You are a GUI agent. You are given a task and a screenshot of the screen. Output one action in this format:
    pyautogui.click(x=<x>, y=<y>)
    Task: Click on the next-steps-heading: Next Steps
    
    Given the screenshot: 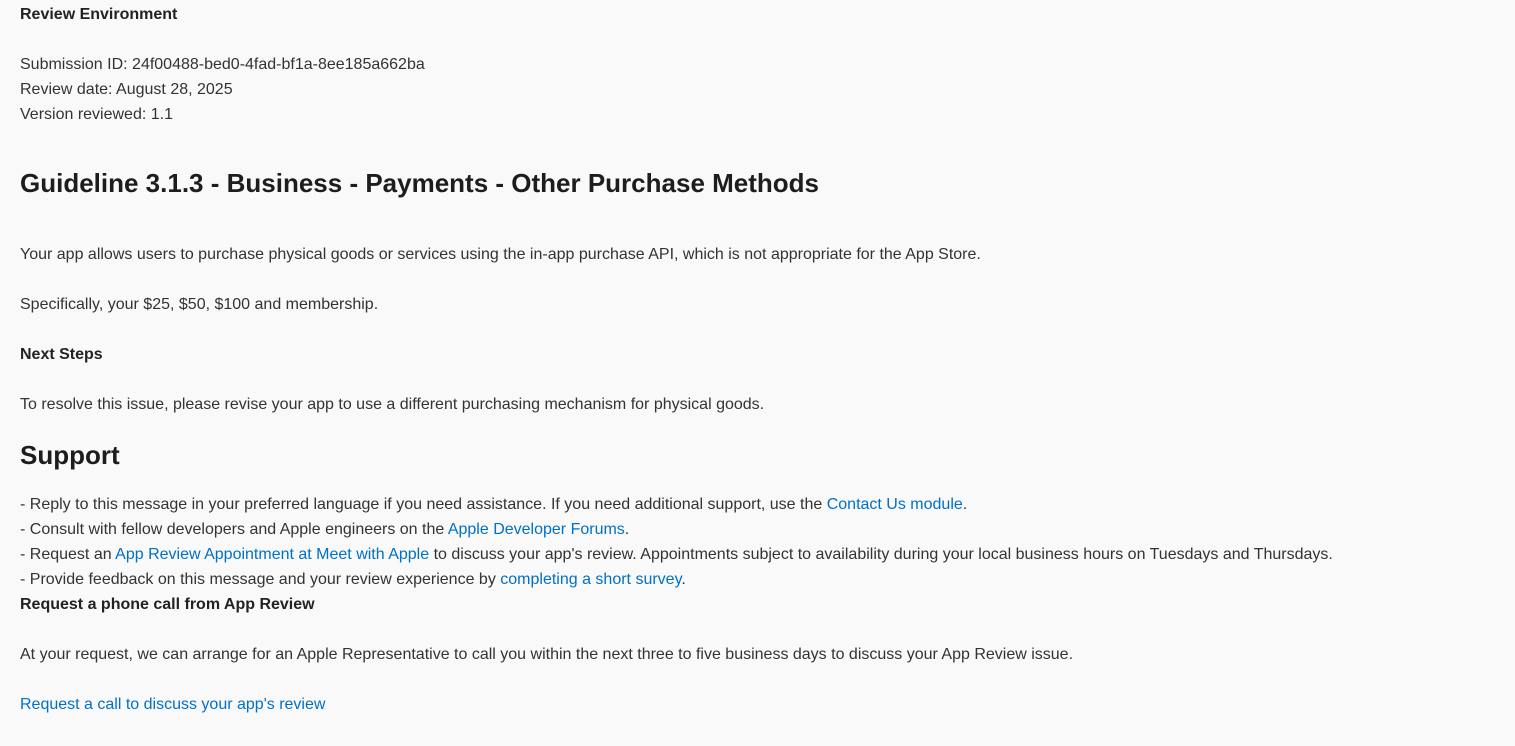 What is the action you would take?
    pyautogui.click(x=61, y=354)
    